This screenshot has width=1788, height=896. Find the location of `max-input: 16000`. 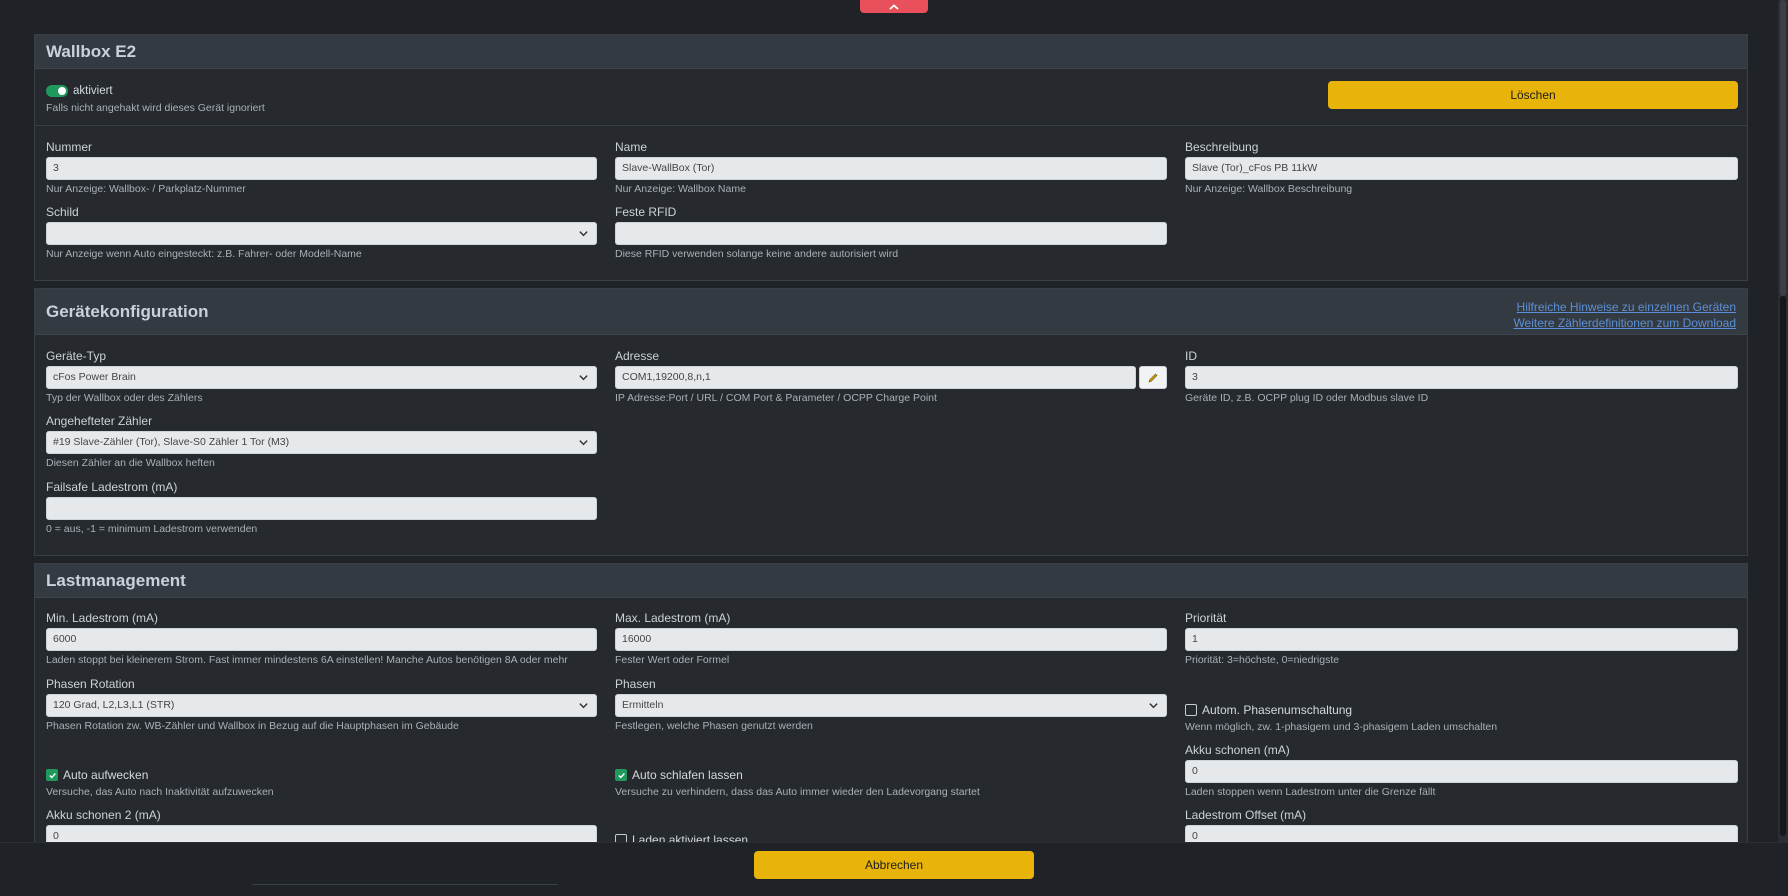

max-input: 16000 is located at coordinates (891, 639).